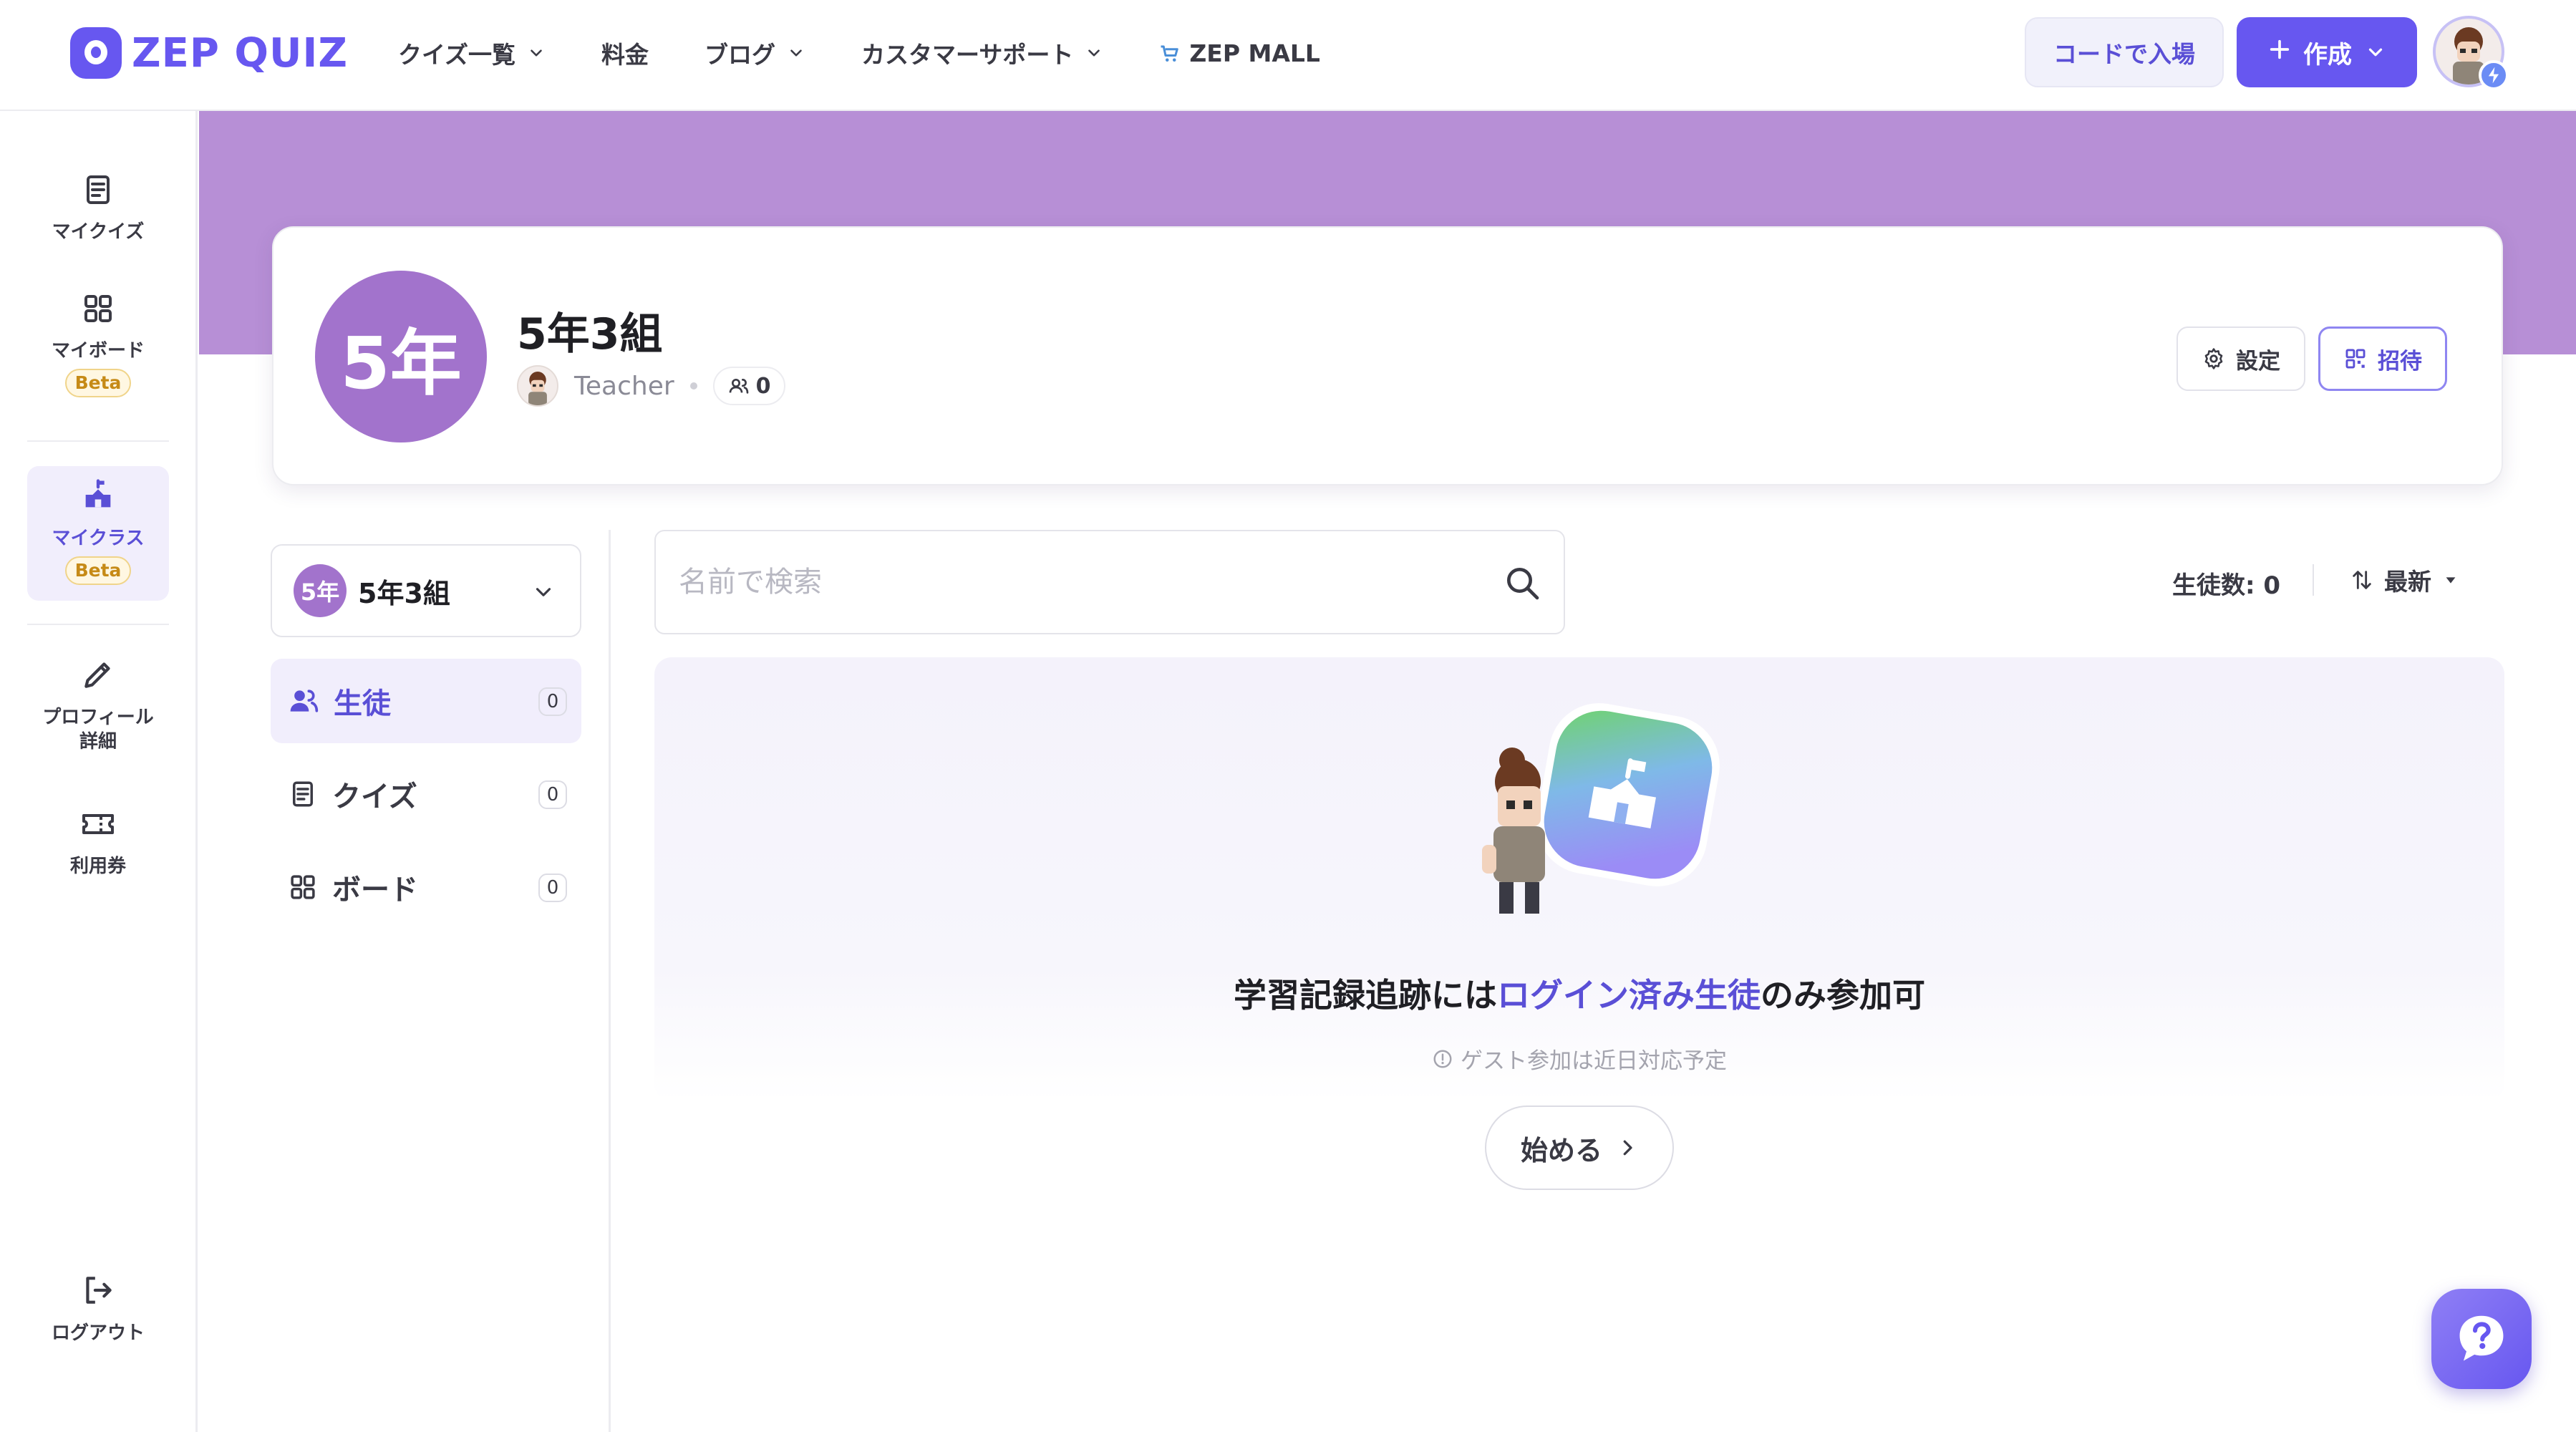 This screenshot has height=1432, width=2576. Describe the element at coordinates (97, 866) in the screenshot. I see `sidebar-item-label: 利用券` at that location.